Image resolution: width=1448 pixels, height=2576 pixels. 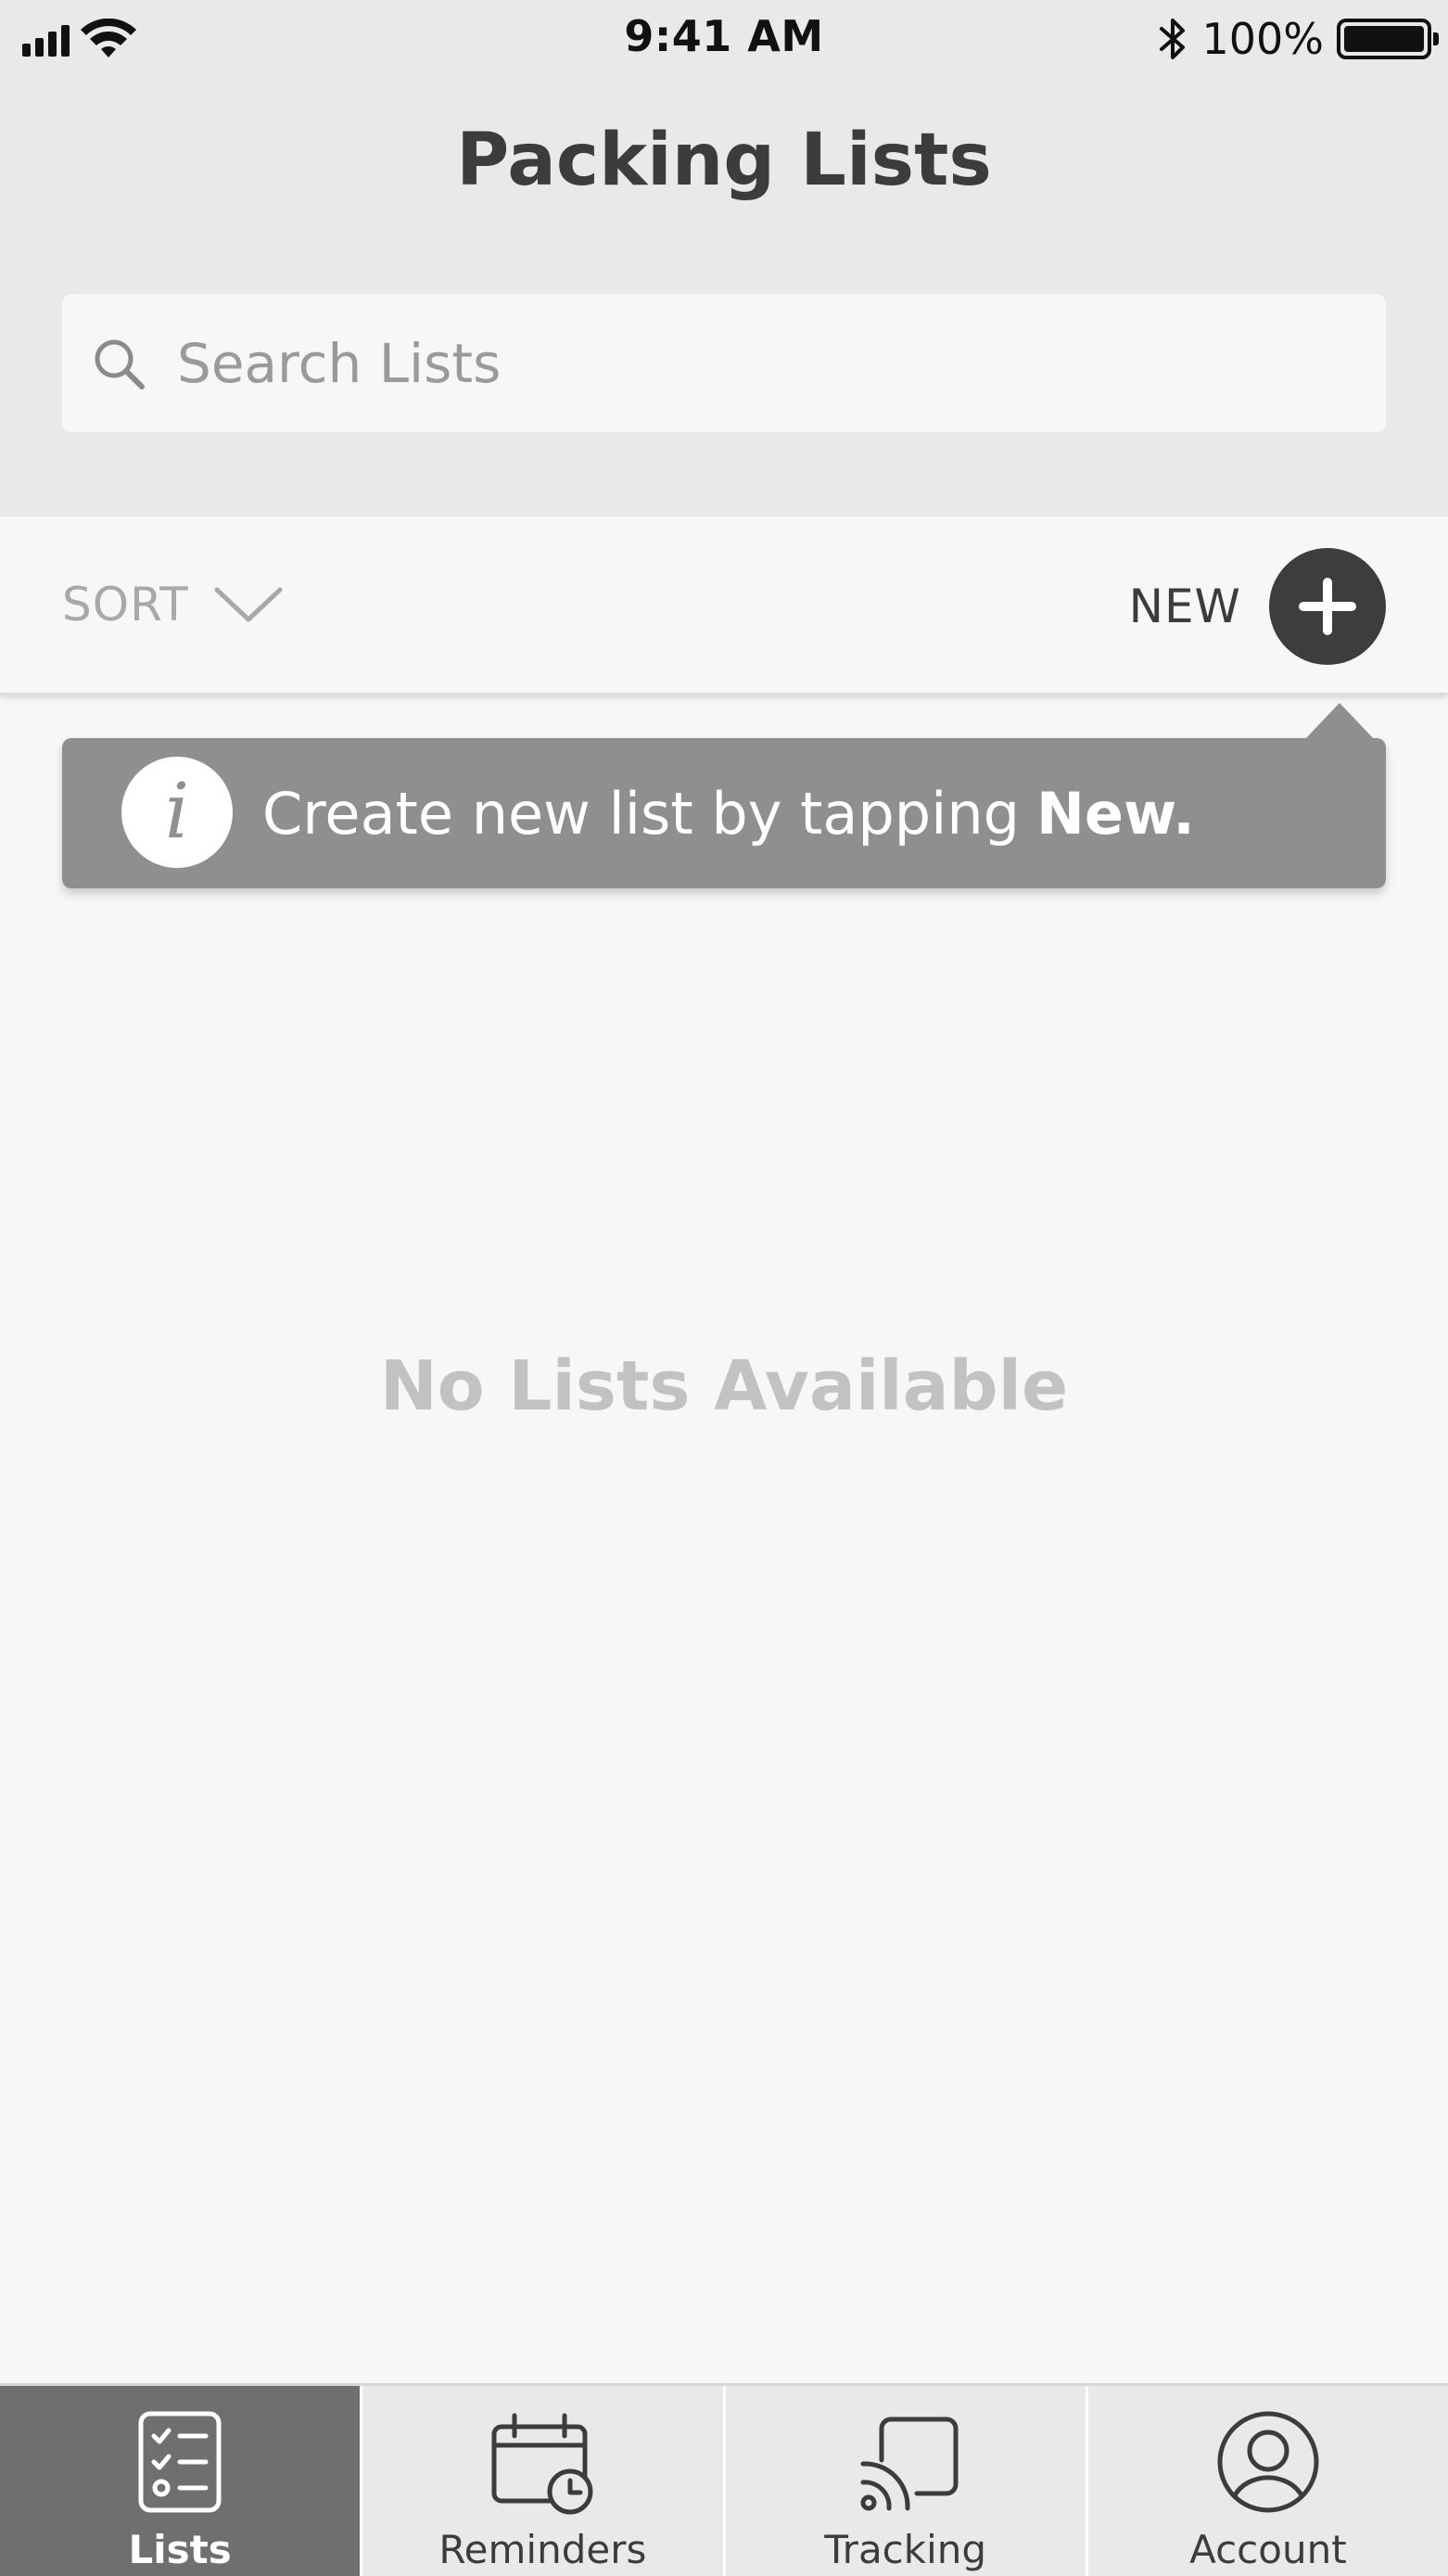 I want to click on tab-label-account: Account, so click(x=1268, y=2549).